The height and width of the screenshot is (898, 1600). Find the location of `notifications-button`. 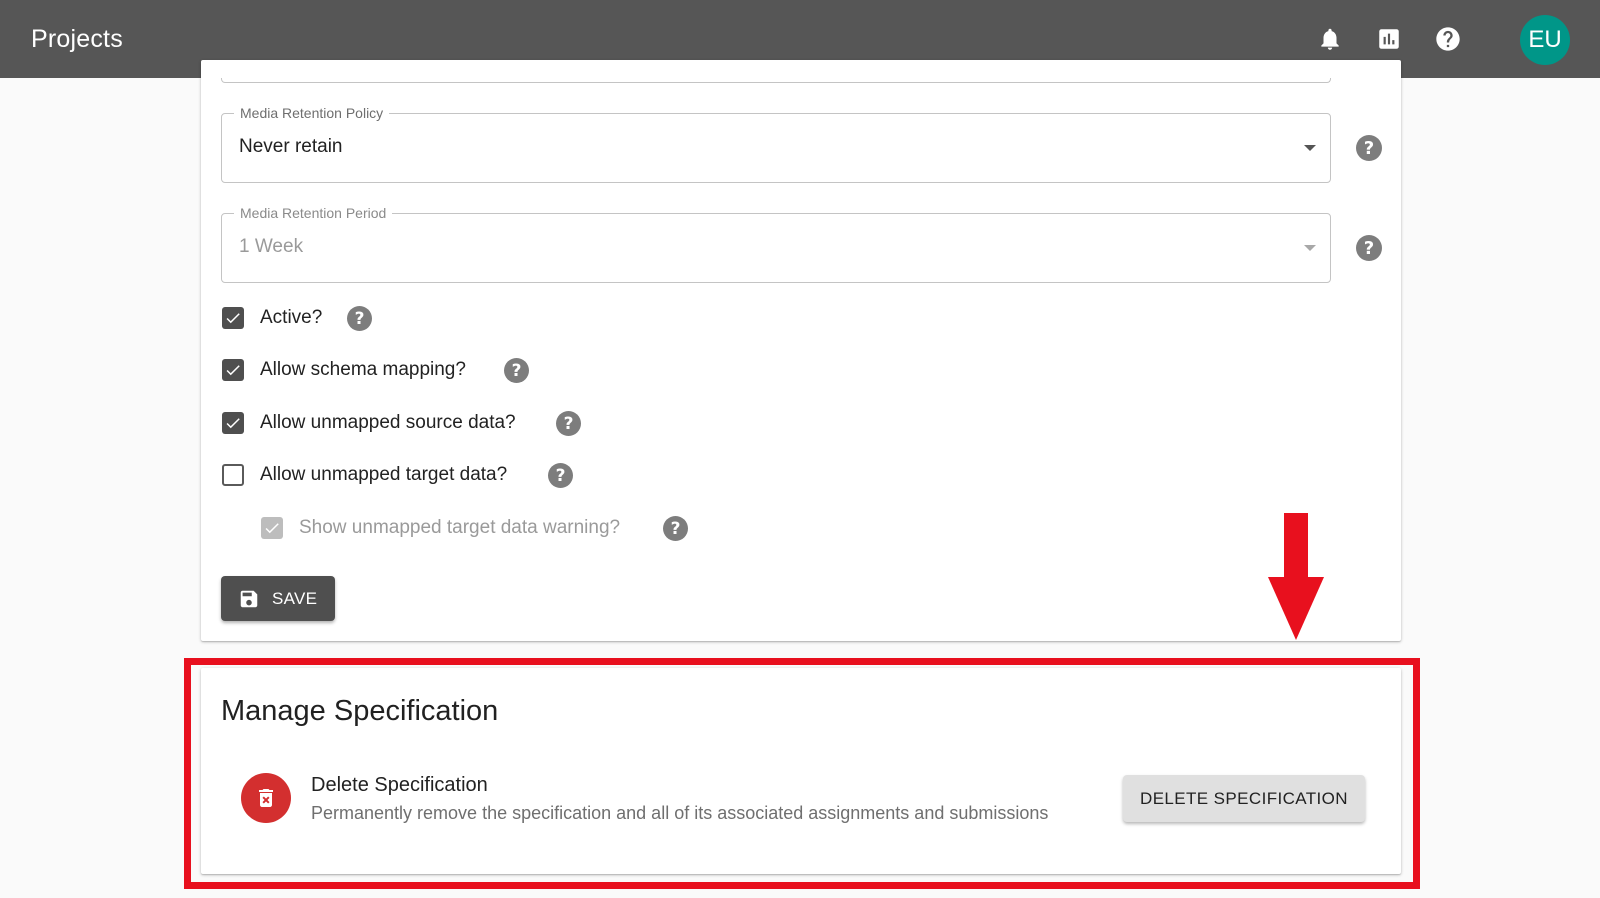

notifications-button is located at coordinates (1330, 39).